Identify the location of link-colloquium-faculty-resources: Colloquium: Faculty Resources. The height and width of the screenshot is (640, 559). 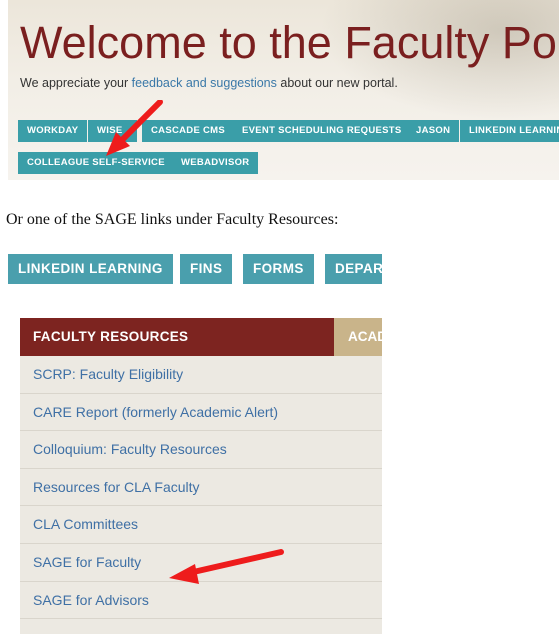
(201, 450).